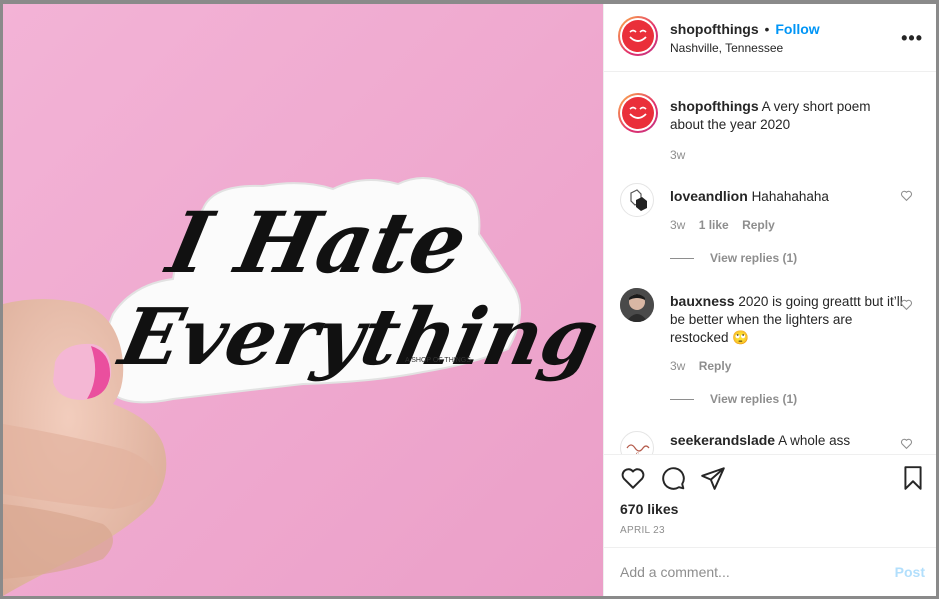 This screenshot has width=939, height=599. Describe the element at coordinates (714, 225) in the screenshot. I see `comment-likes: 1 like` at that location.